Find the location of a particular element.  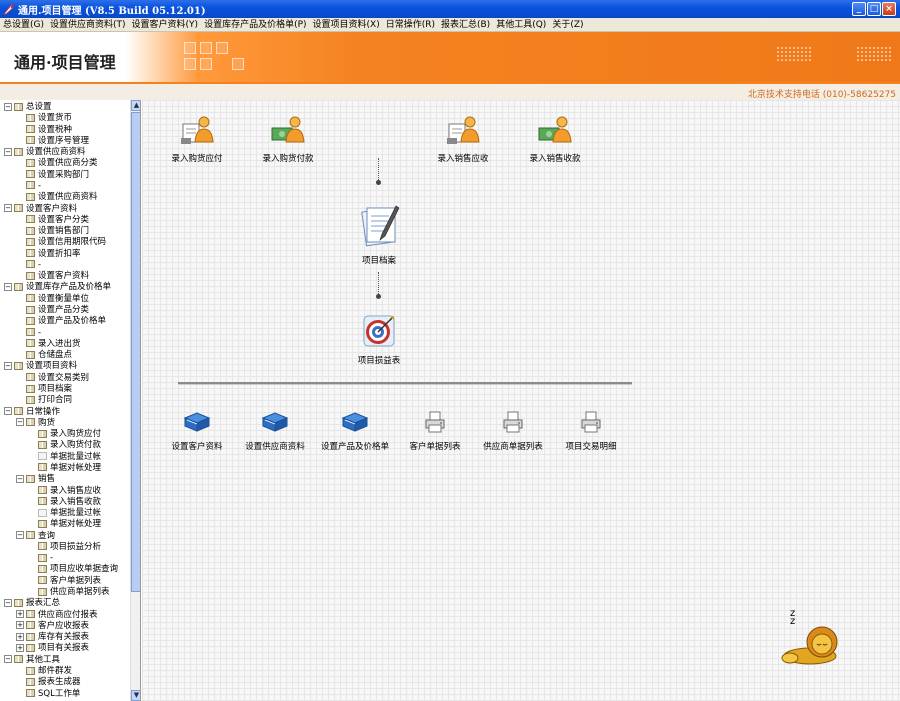

close-button: × is located at coordinates (889, 9).